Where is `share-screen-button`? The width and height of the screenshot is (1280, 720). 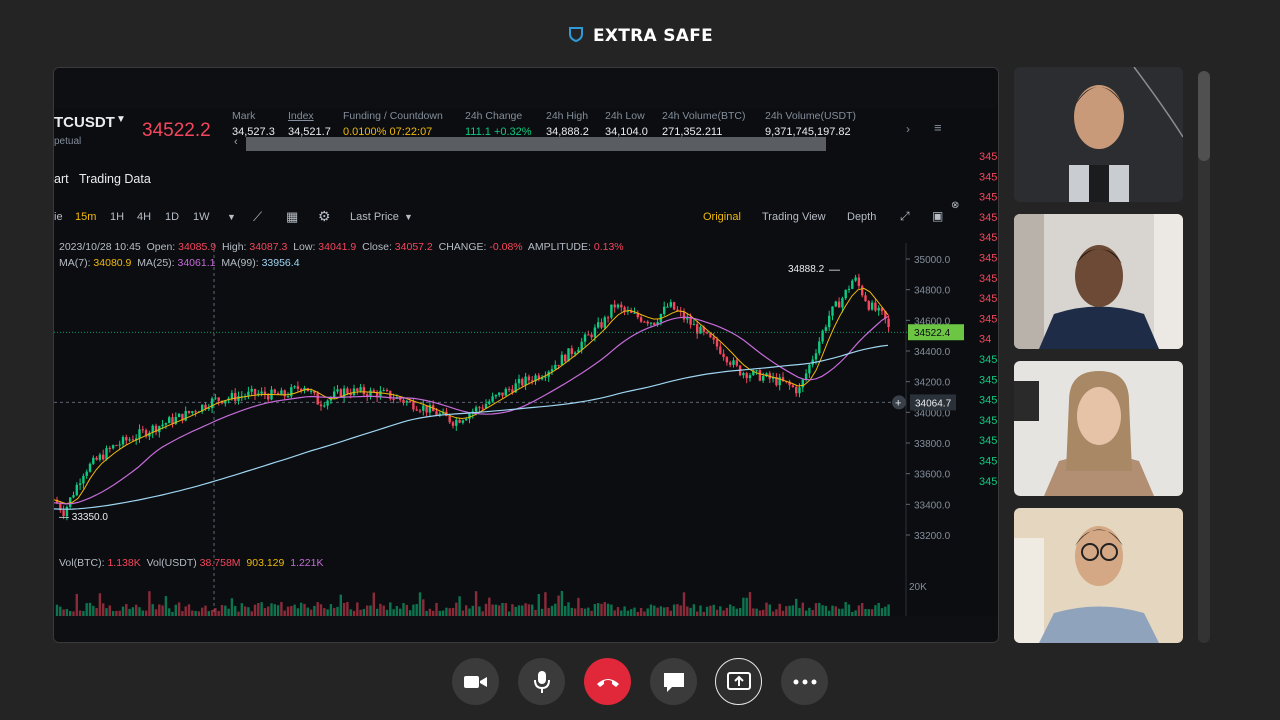
share-screen-button is located at coordinates (738, 681).